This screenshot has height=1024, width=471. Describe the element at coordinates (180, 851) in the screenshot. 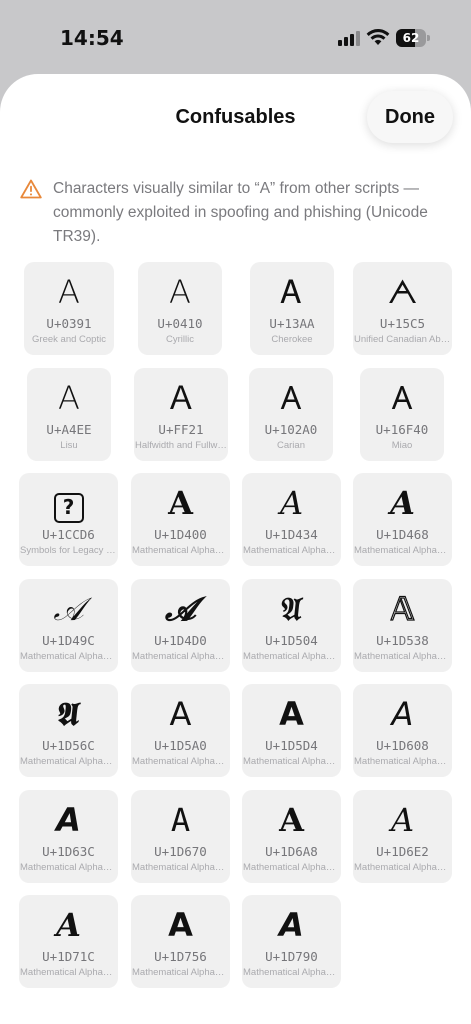

I see `codepoint-label: U+1D670` at that location.